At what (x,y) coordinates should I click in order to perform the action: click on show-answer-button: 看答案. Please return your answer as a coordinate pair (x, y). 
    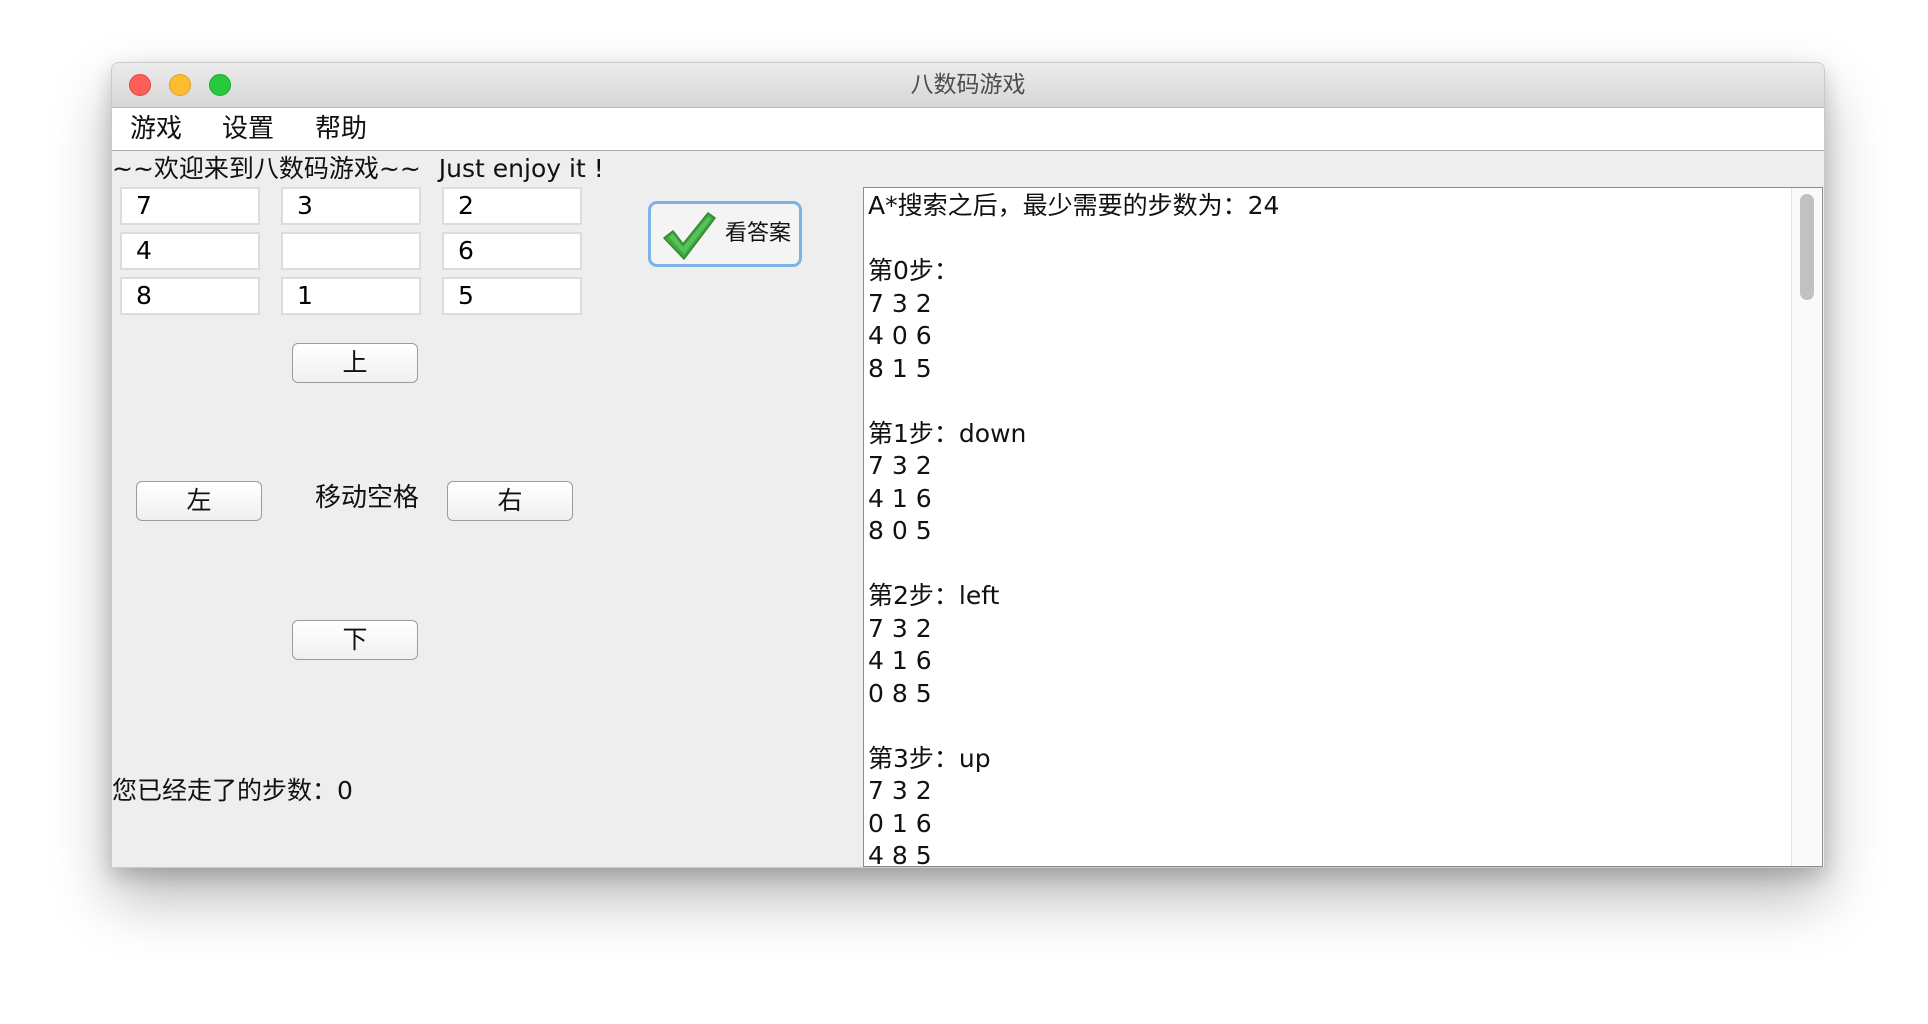
    Looking at the image, I should click on (725, 234).